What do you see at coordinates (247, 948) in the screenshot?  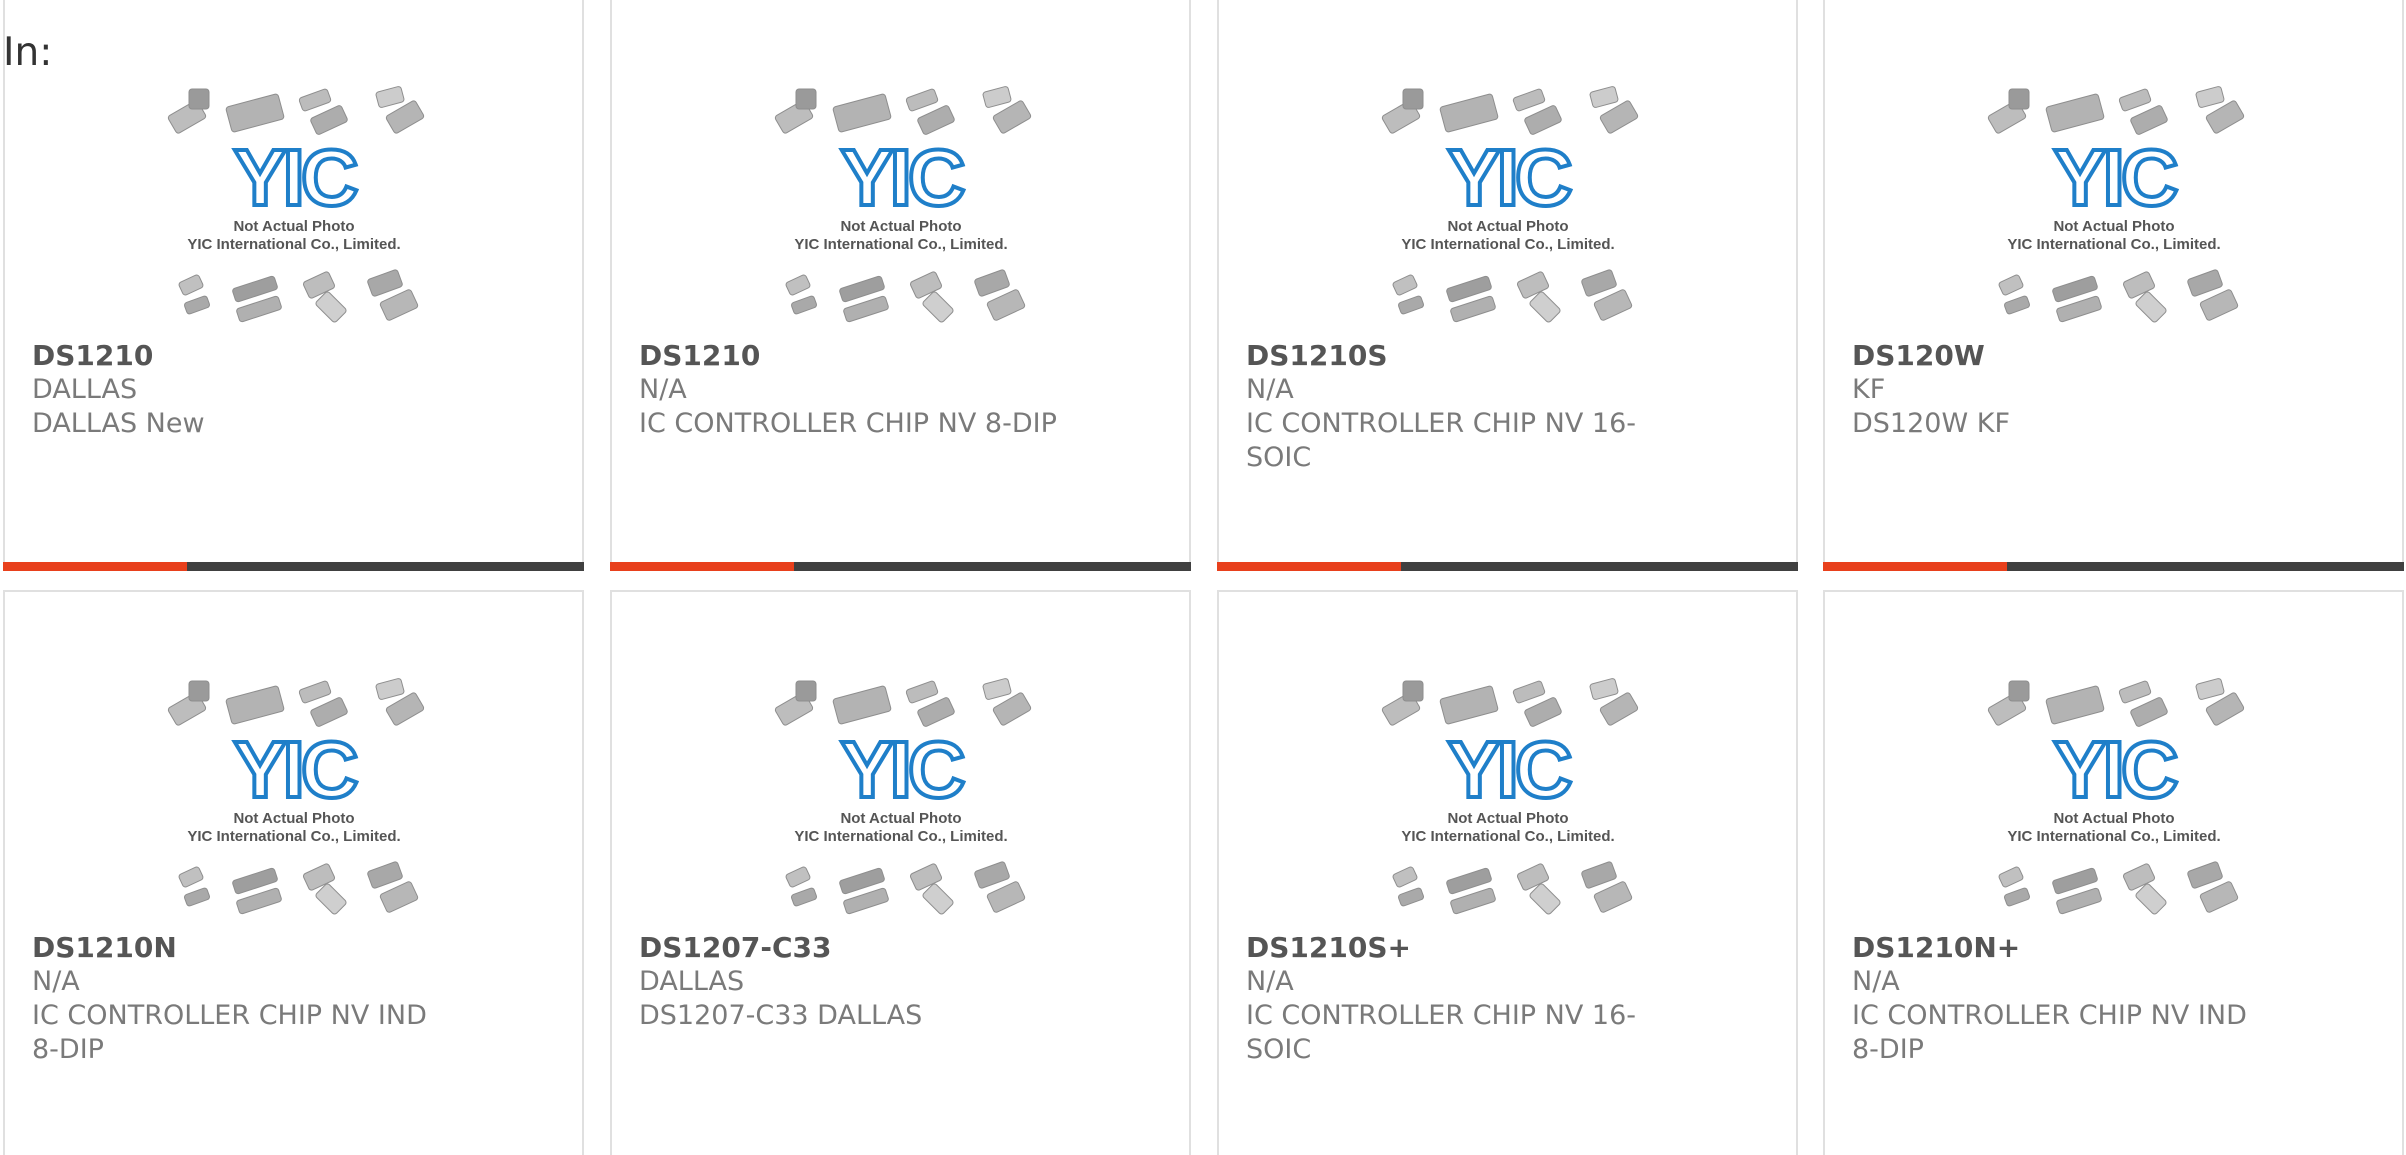 I see `product-part-number: DS1210N` at bounding box center [247, 948].